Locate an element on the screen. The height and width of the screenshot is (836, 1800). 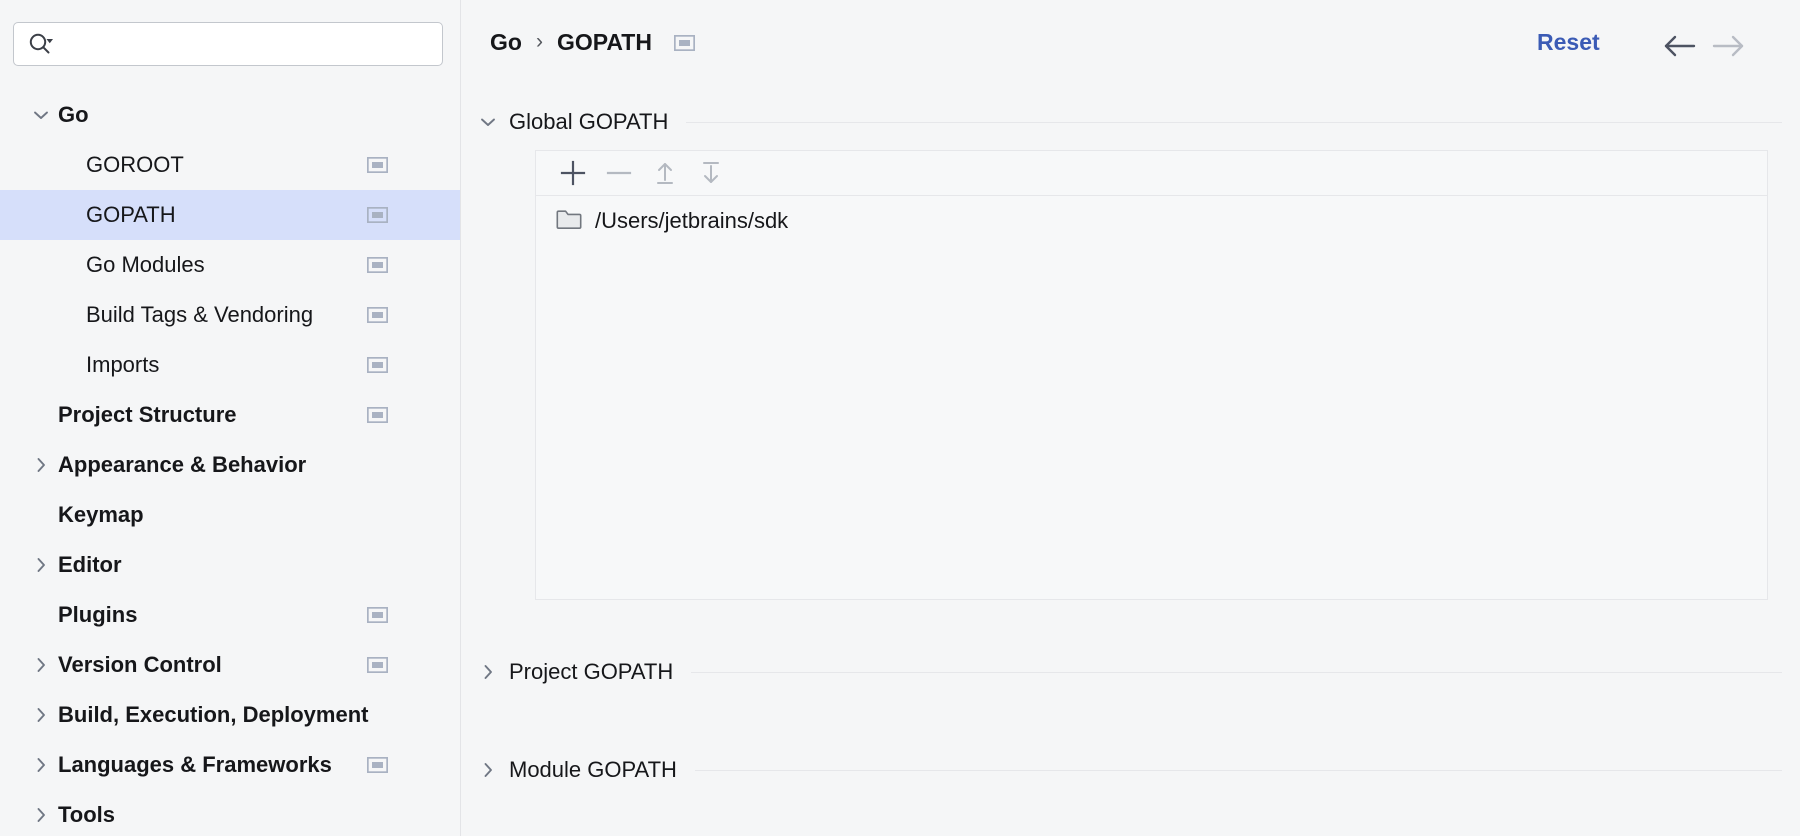
search-box is located at coordinates (228, 44).